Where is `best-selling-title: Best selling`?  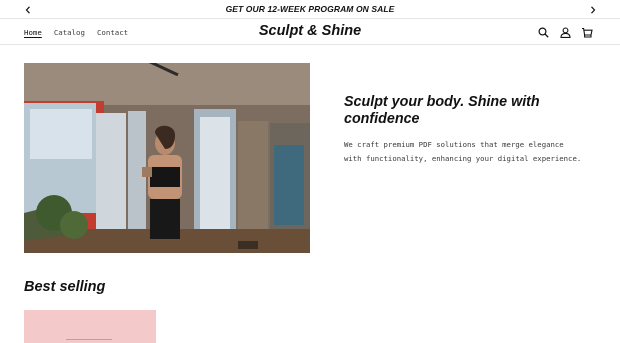
best-selling-title: Best selling is located at coordinates (65, 287).